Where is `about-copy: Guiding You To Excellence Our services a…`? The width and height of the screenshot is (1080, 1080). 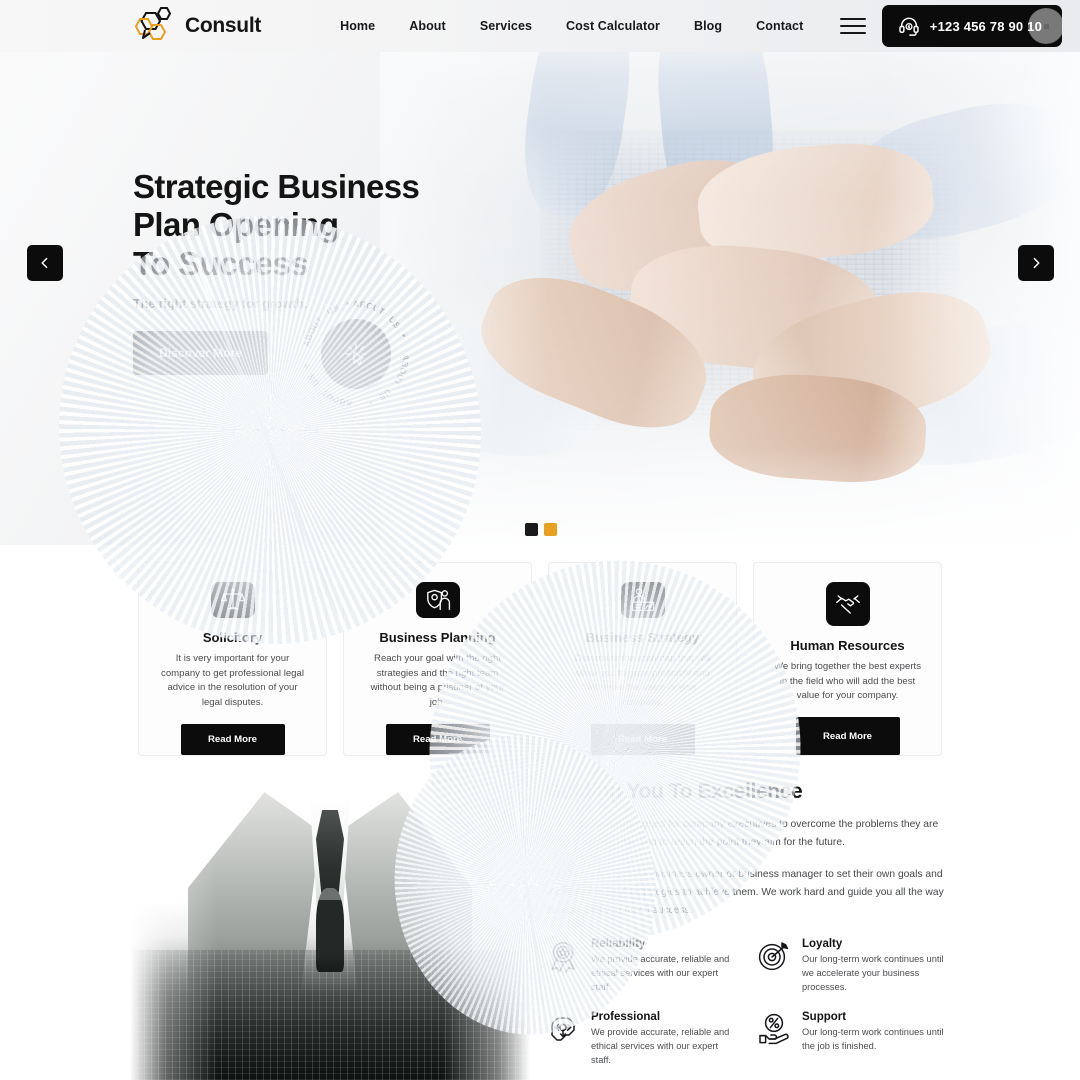
about-copy: Guiding You To Excellence Our services a… is located at coordinates (745, 930).